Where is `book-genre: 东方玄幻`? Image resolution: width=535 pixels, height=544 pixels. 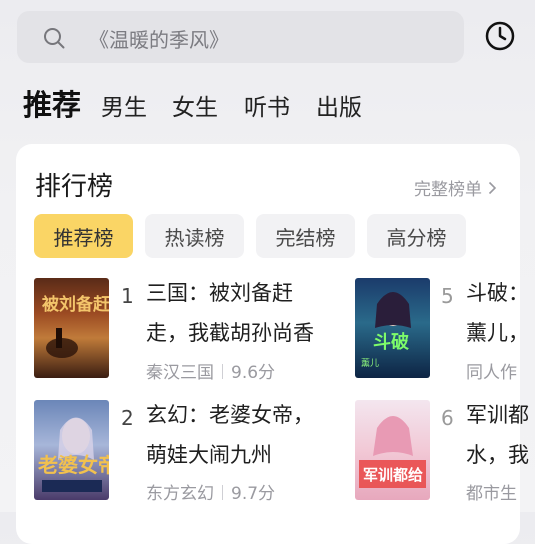
book-genre: 东方玄幻 is located at coordinates (180, 494).